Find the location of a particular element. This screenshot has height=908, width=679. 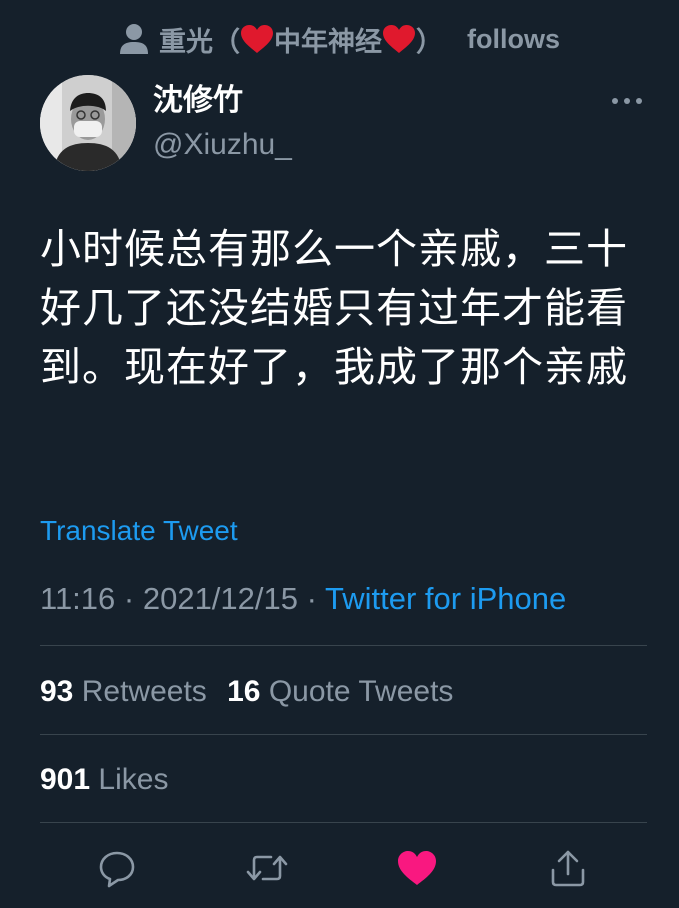

share-button is located at coordinates (568, 870).